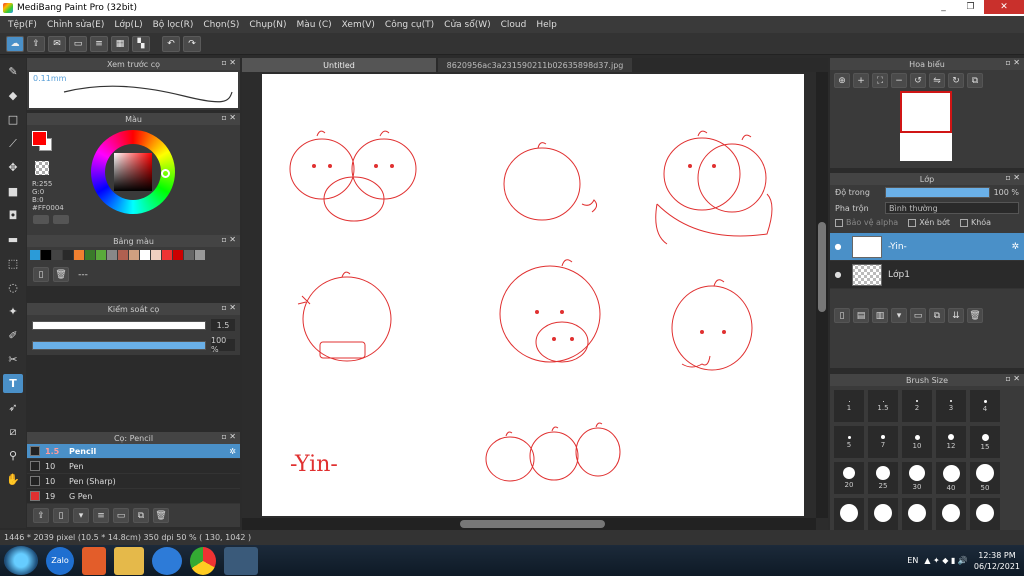 This screenshot has height=576, width=1024. What do you see at coordinates (880, 80) in the screenshot?
I see `fit-icon: ⛶` at bounding box center [880, 80].